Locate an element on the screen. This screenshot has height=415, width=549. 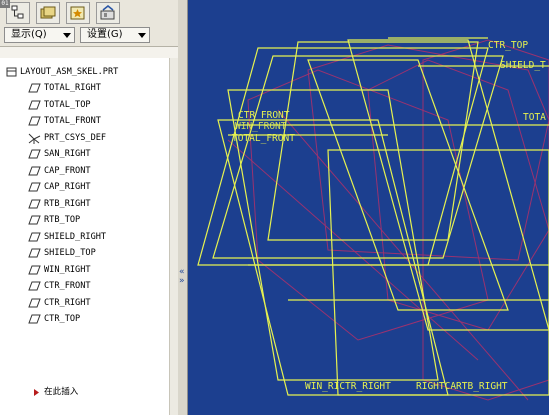
tree-item-label: CTR_RIGHT is located at coordinates (67, 302).